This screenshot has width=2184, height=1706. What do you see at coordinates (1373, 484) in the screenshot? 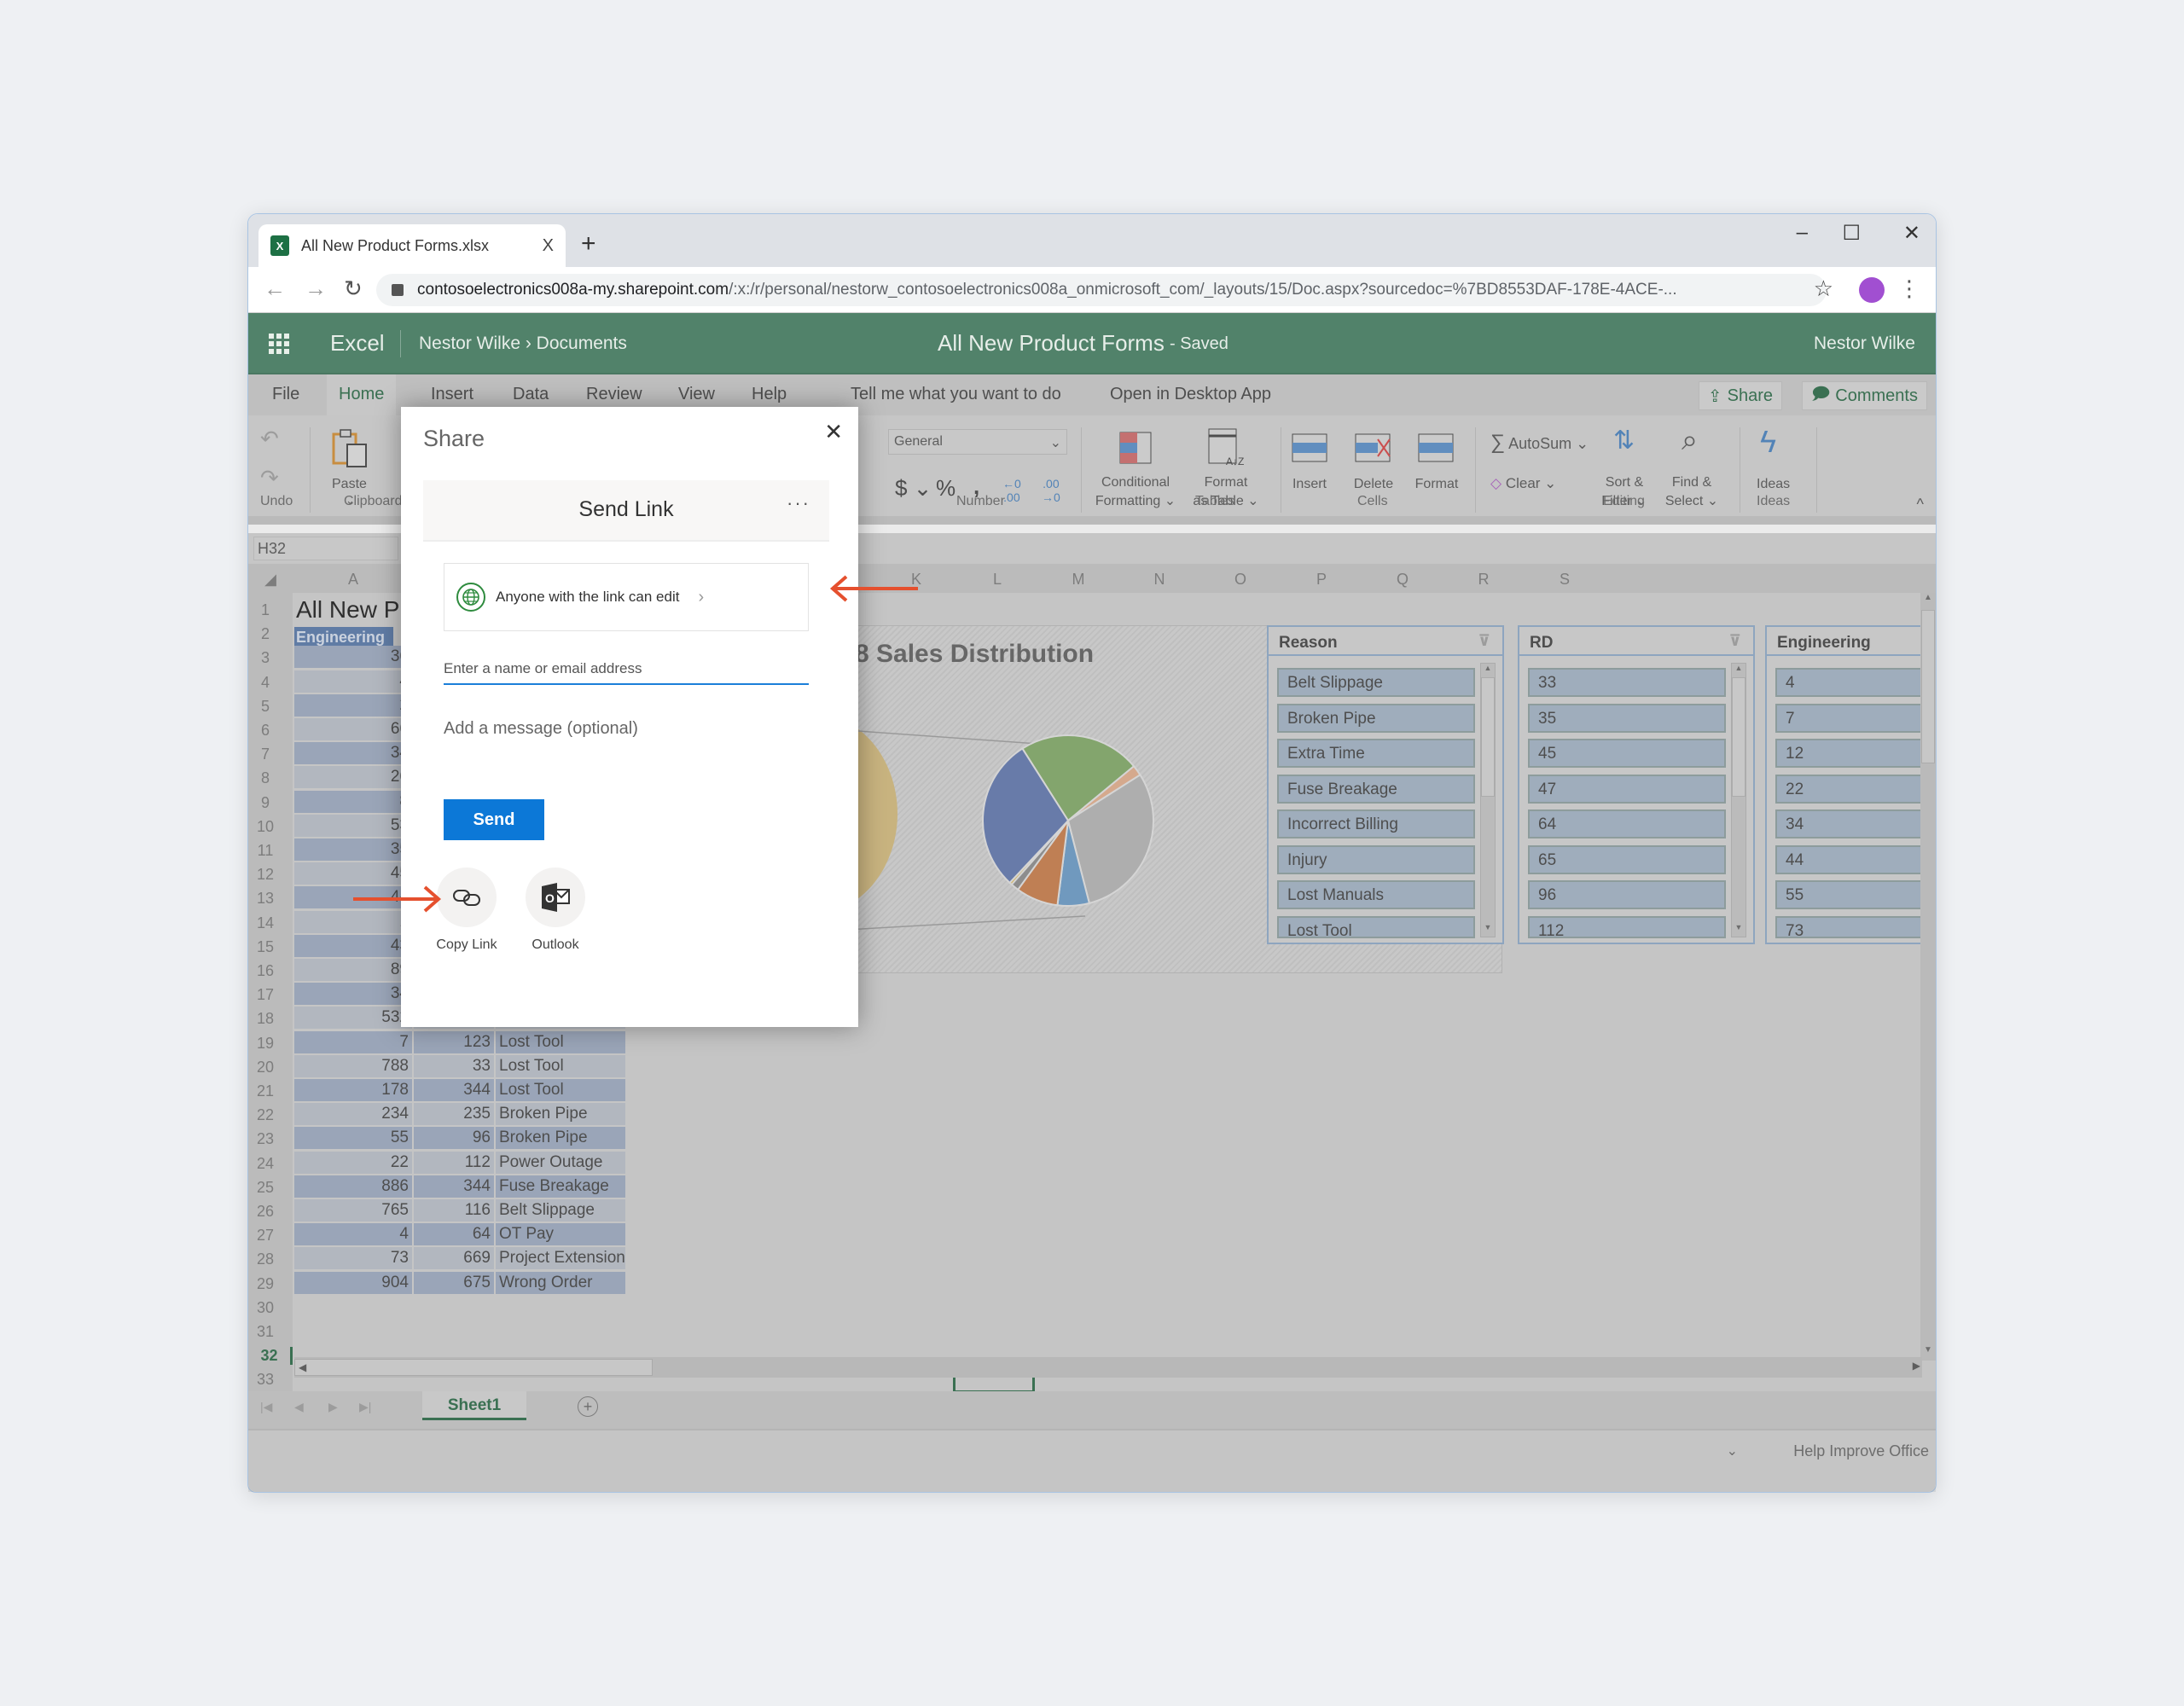
I see `delete-button: Delete` at bounding box center [1373, 484].